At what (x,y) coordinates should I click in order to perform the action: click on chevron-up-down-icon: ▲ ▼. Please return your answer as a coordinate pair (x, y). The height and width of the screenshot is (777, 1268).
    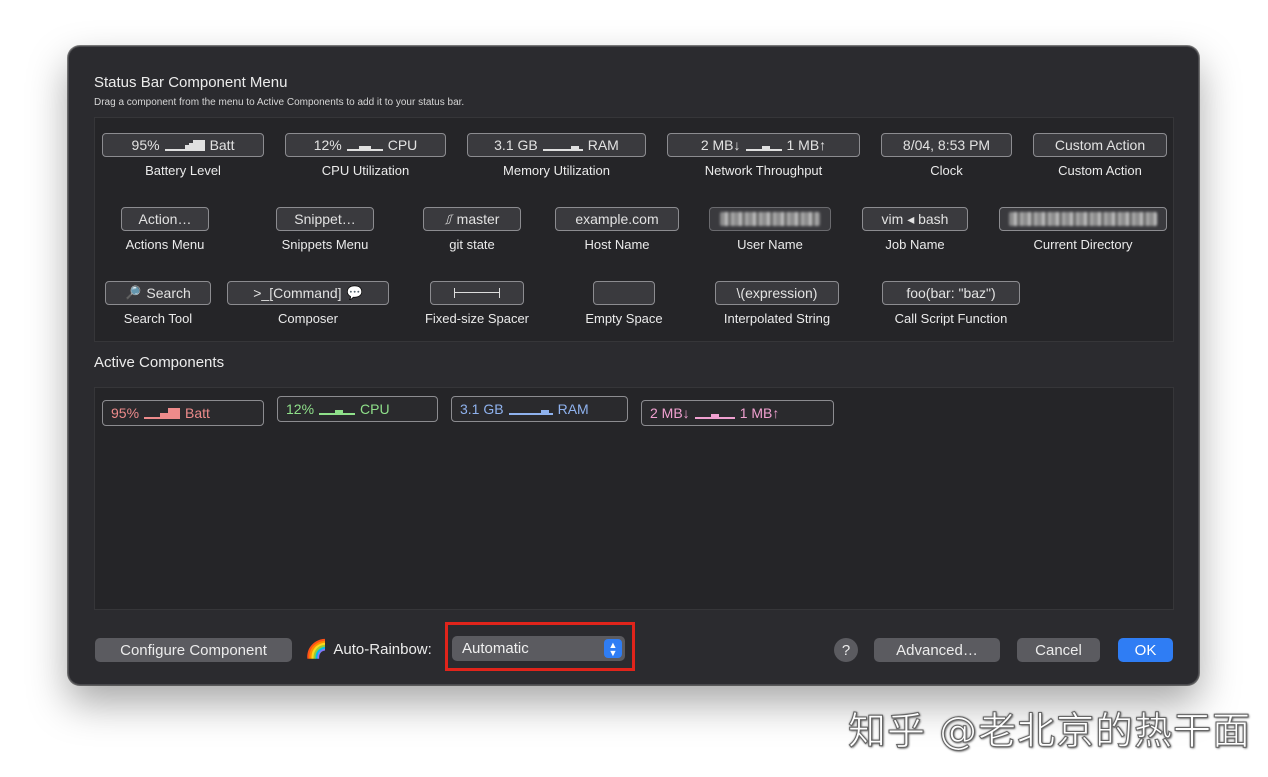
    Looking at the image, I should click on (613, 648).